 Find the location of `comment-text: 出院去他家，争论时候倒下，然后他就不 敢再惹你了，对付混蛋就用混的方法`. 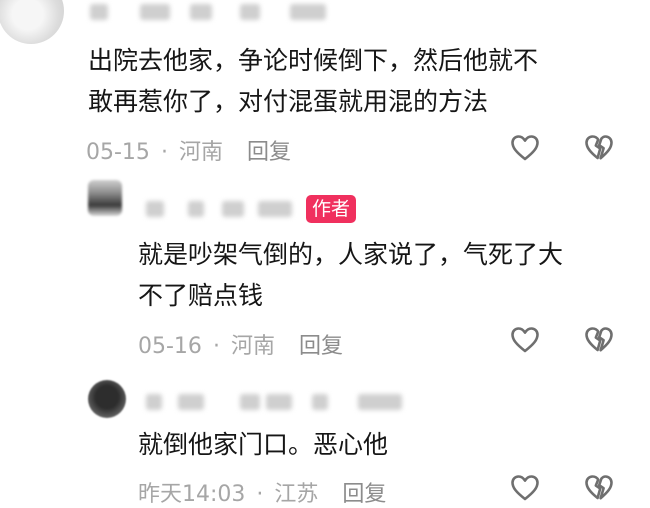

comment-text: 出院去他家，争论时候倒下，然后他就不 敢再惹你了，对付混蛋就用混的方法 is located at coordinates (313, 81).